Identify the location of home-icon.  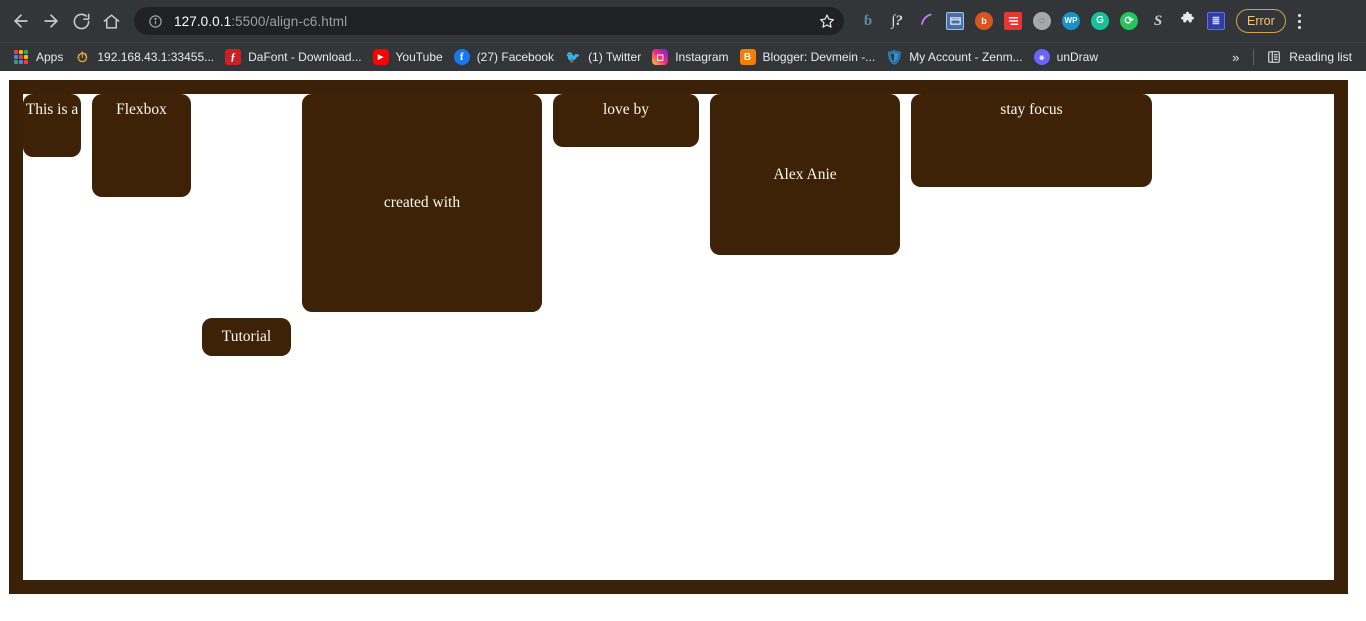
(111, 21).